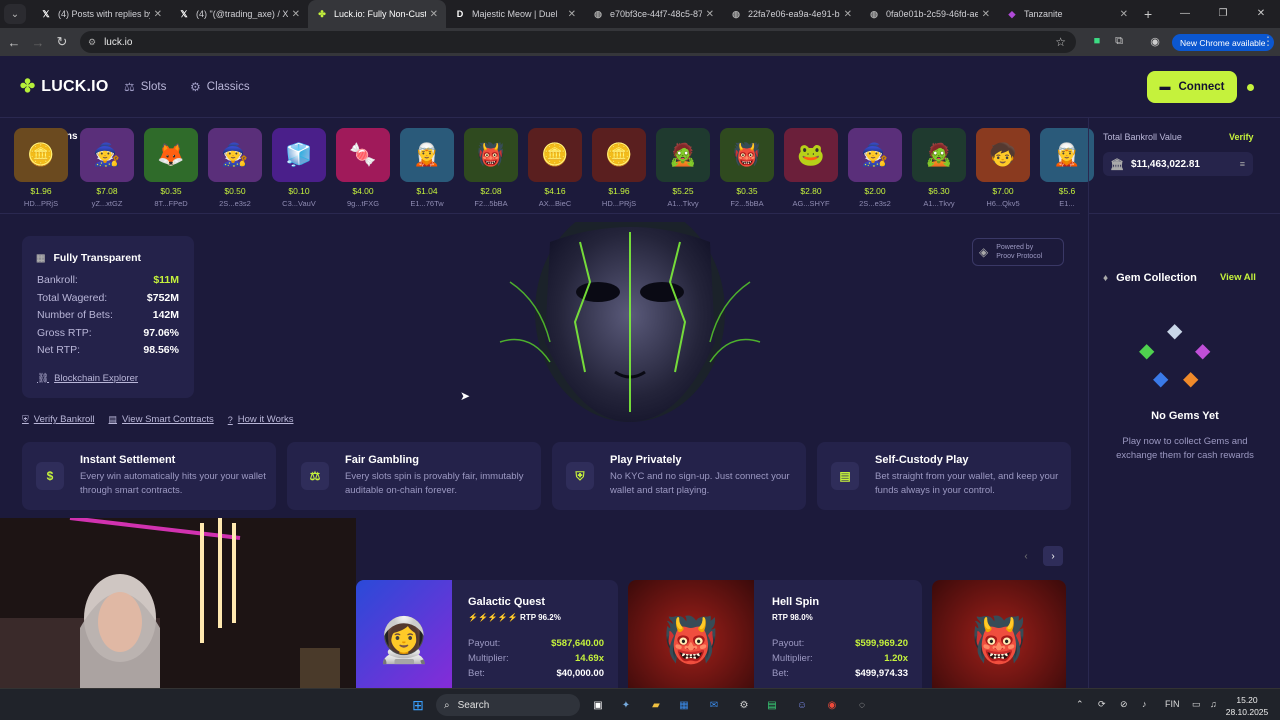  What do you see at coordinates (653, 14) in the screenshot?
I see `browser-tab: ◍ e70bf3ce-44f7-48c5-877f ✕` at bounding box center [653, 14].